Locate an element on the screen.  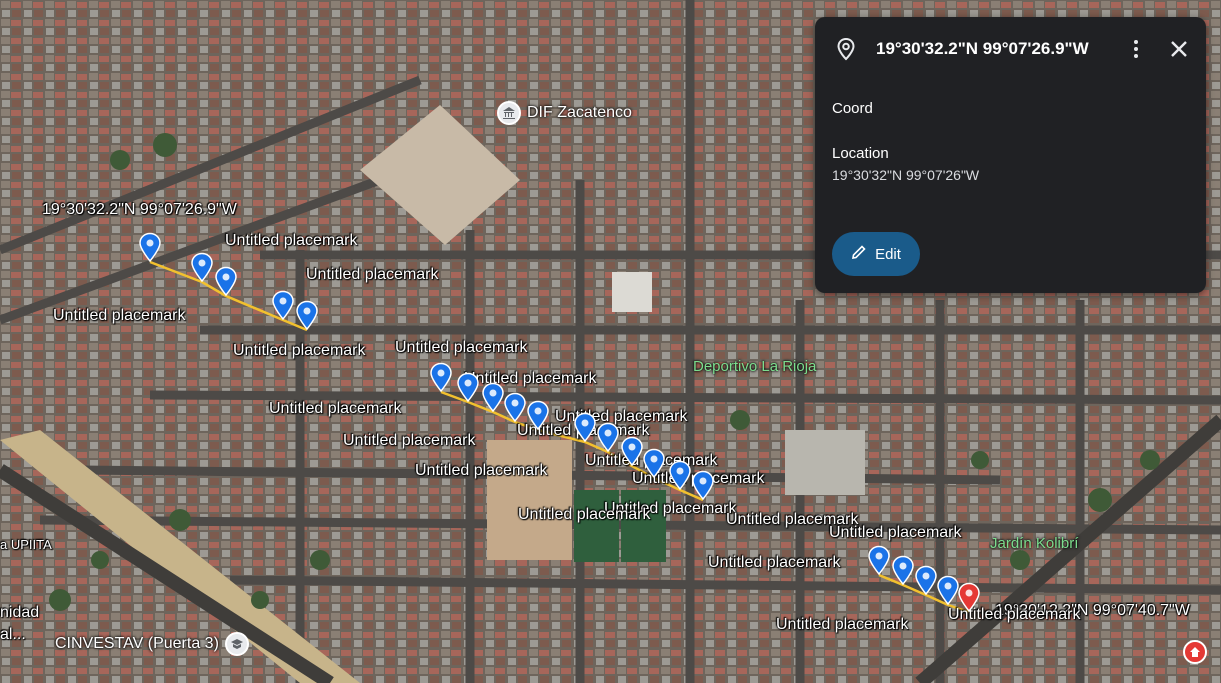
school-icon is located at coordinates (236, 644).